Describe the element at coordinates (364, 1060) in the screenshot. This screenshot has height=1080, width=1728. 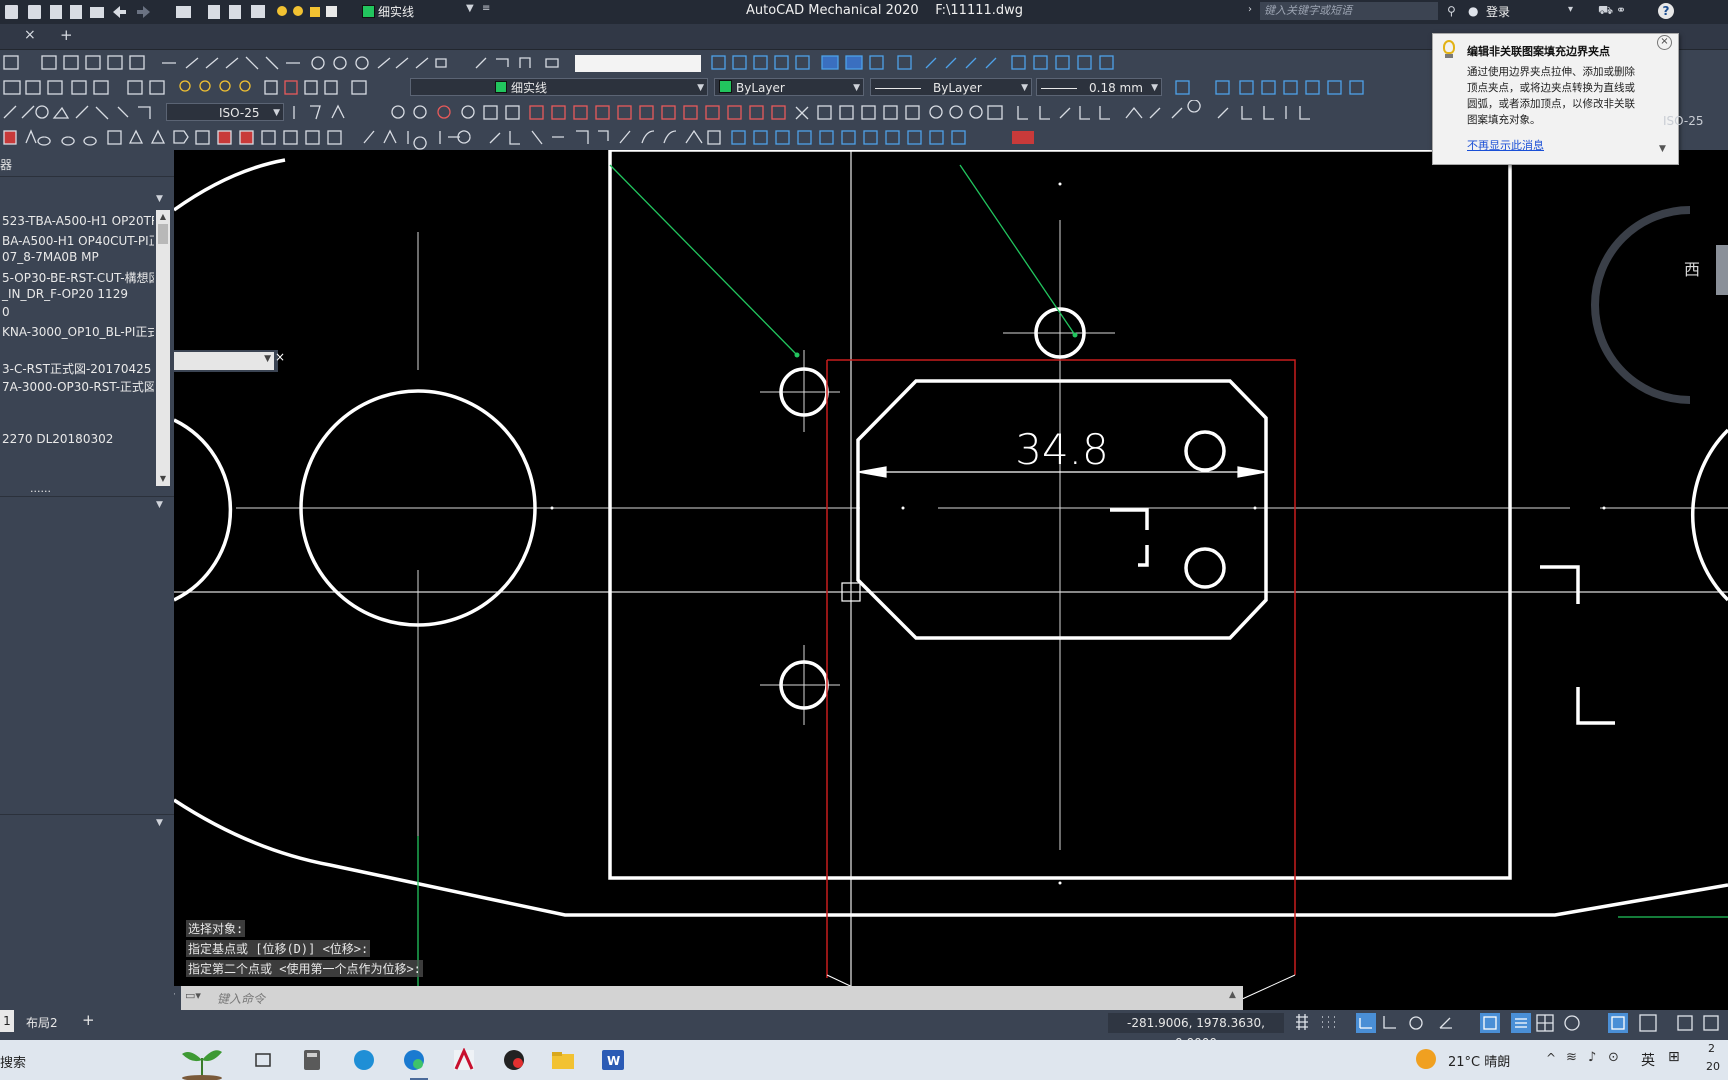
I see `edge-dev-icon` at that location.